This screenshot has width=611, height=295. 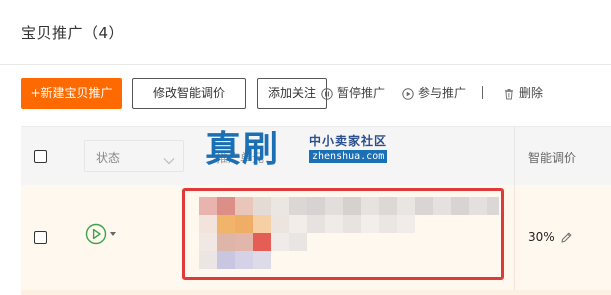 I want to click on modify-smart-pricing-button: 修改智能调价, so click(x=189, y=93).